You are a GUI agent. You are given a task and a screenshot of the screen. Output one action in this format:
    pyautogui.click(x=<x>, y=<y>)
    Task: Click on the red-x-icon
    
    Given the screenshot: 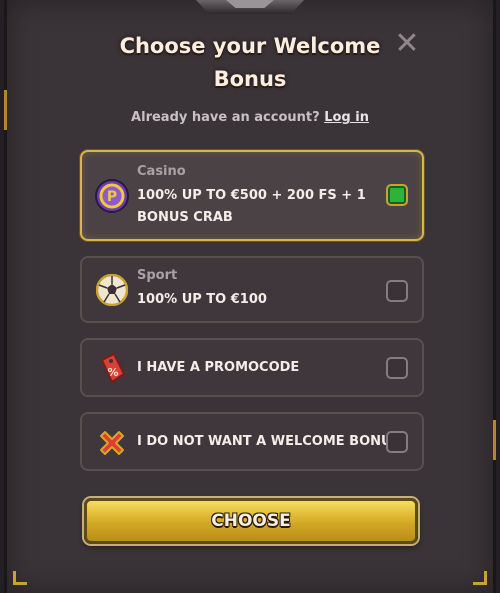 What is the action you would take?
    pyautogui.click(x=112, y=443)
    